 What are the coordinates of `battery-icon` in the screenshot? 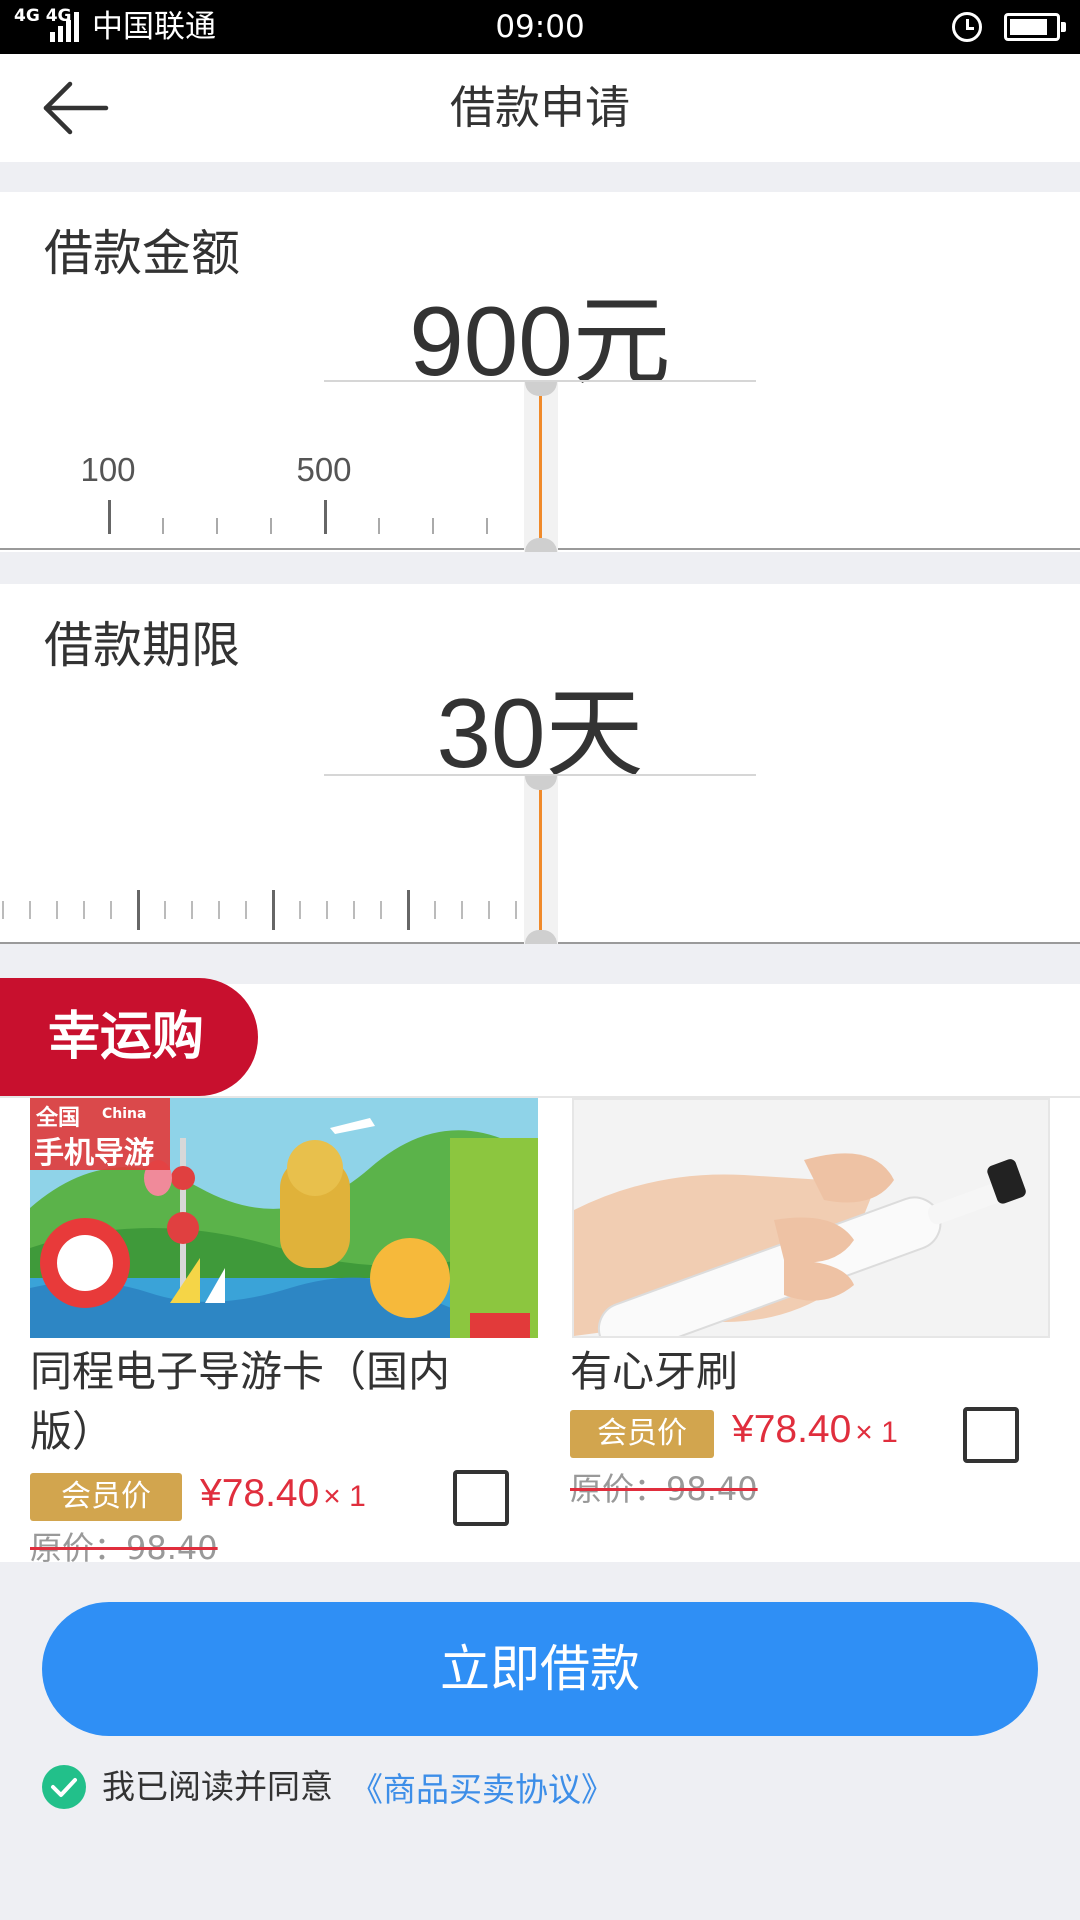 It's located at (1035, 27).